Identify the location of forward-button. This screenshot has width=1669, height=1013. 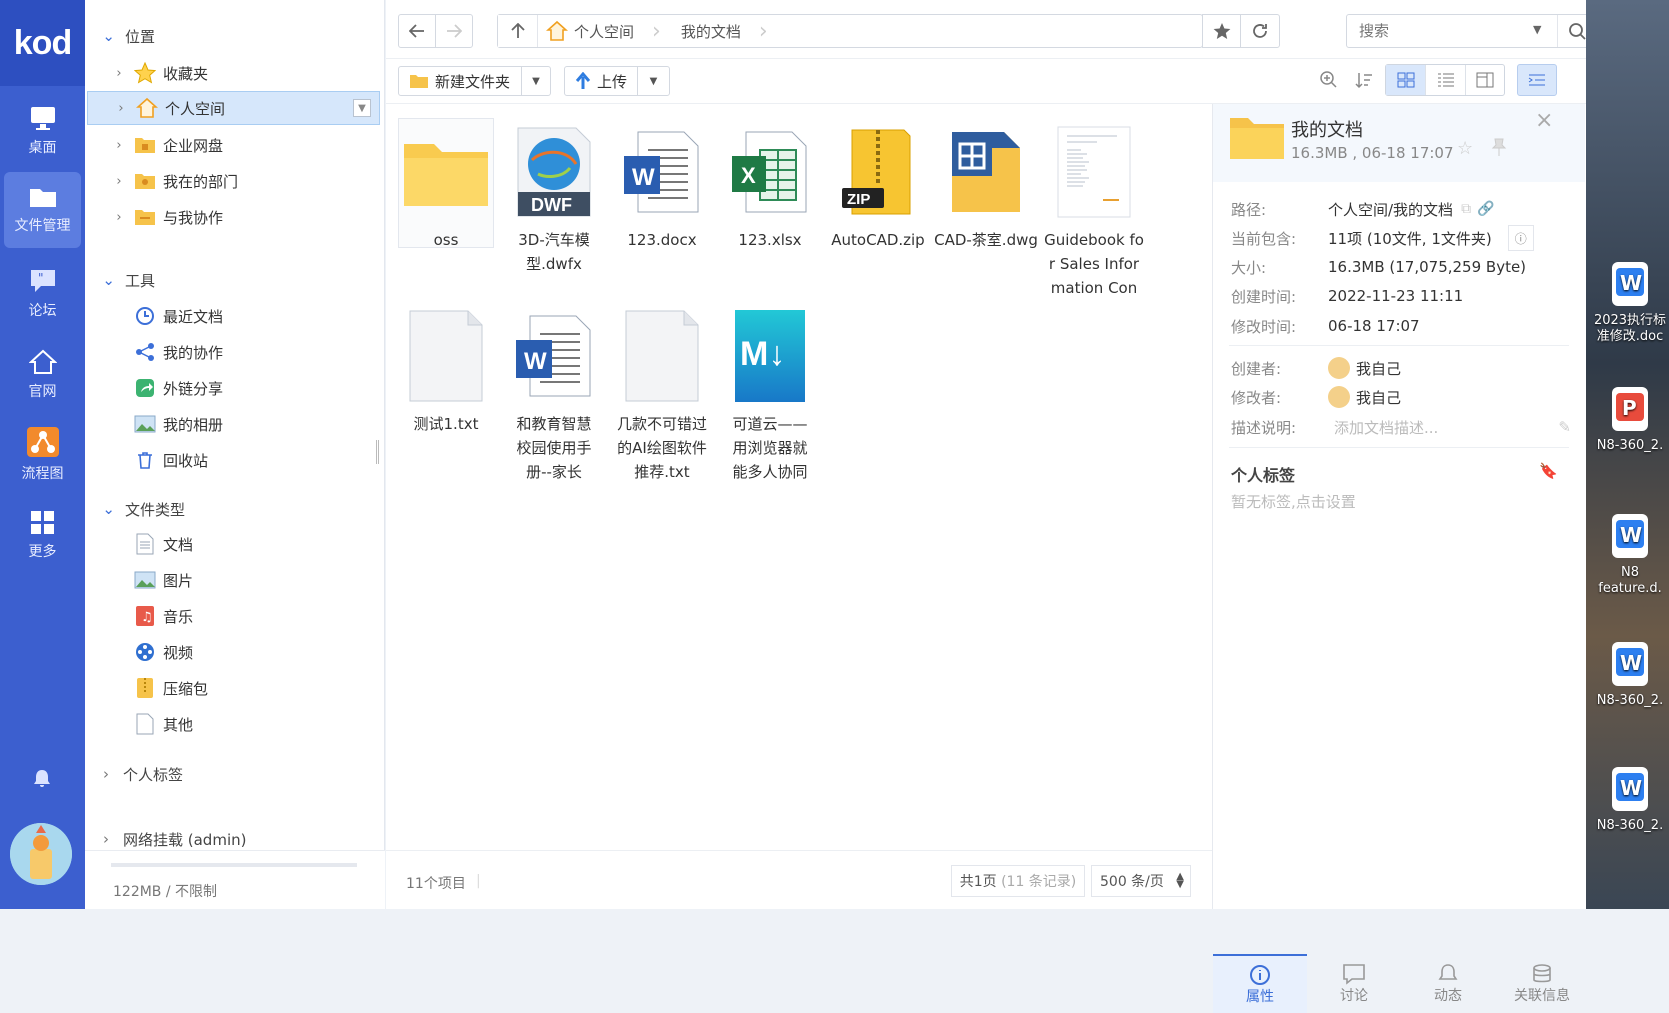
(454, 31).